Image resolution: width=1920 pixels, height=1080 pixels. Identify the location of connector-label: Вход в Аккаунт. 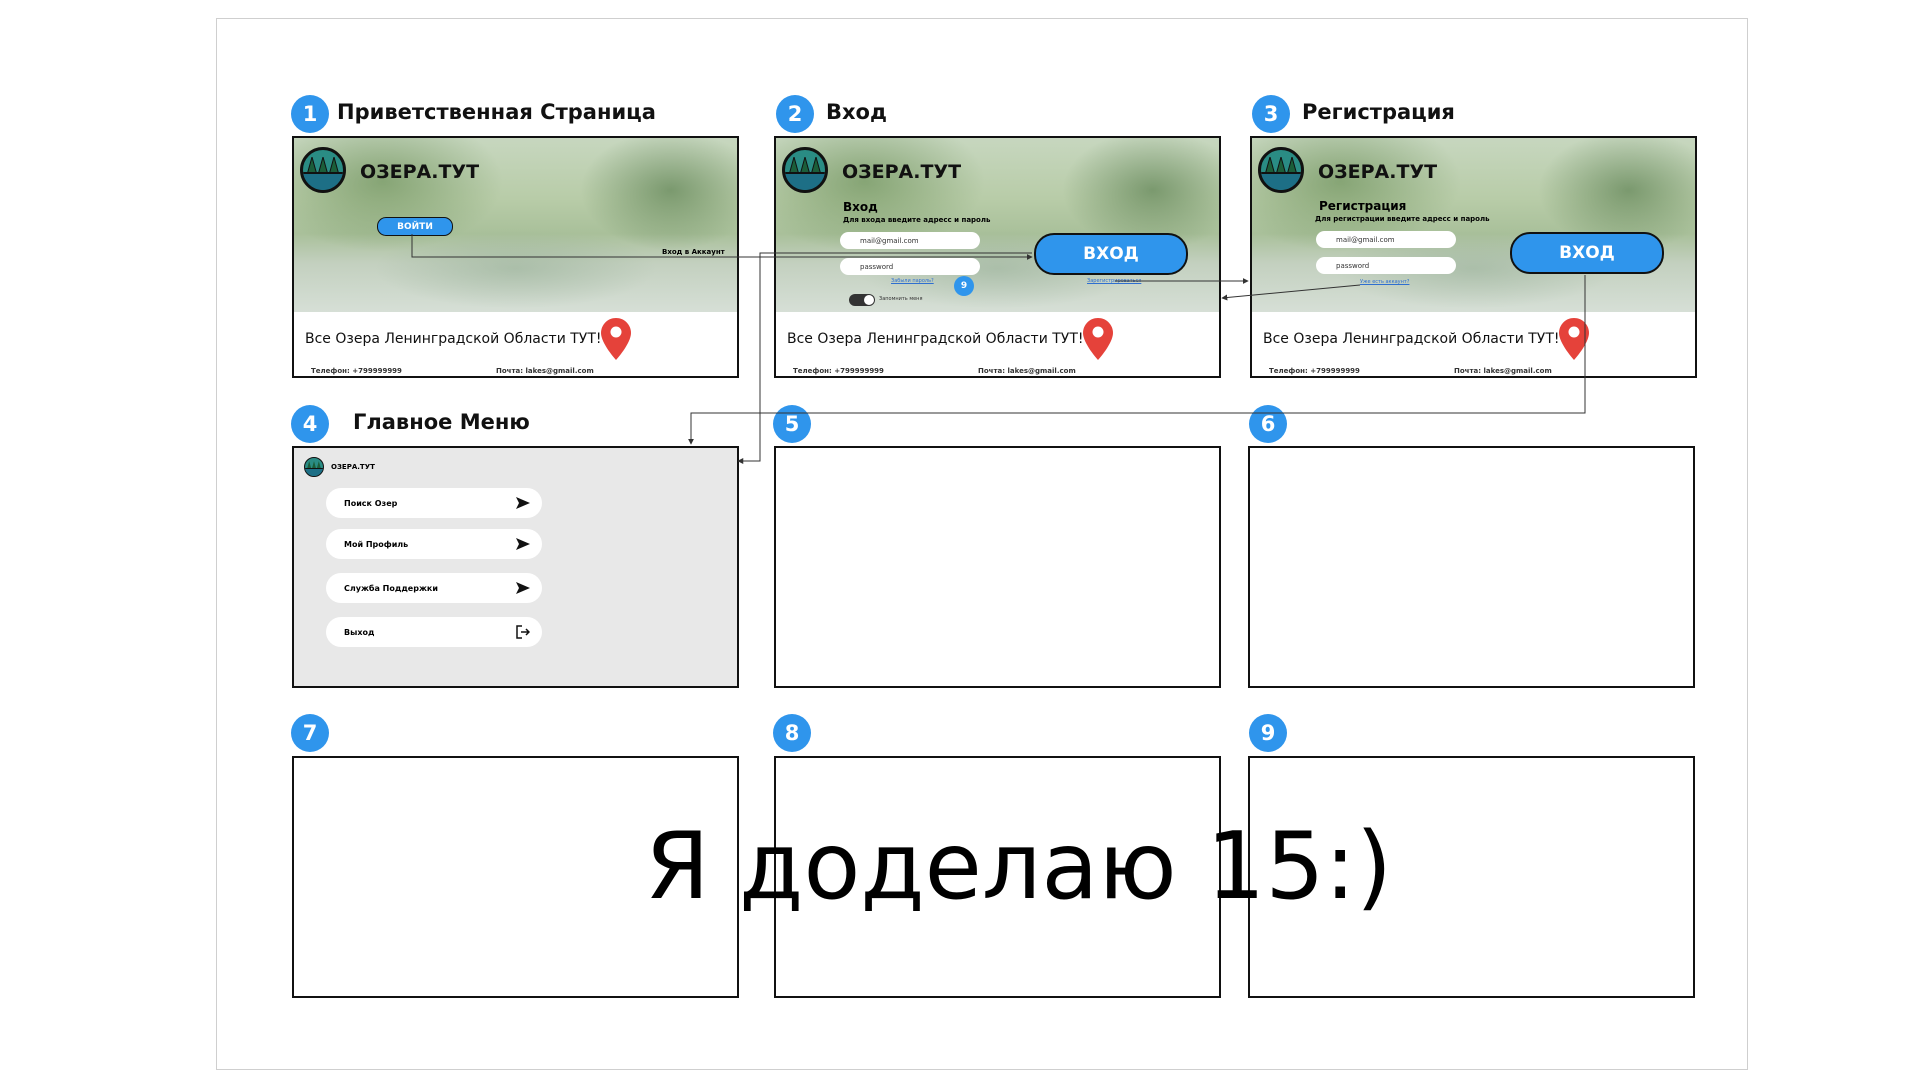
(693, 252).